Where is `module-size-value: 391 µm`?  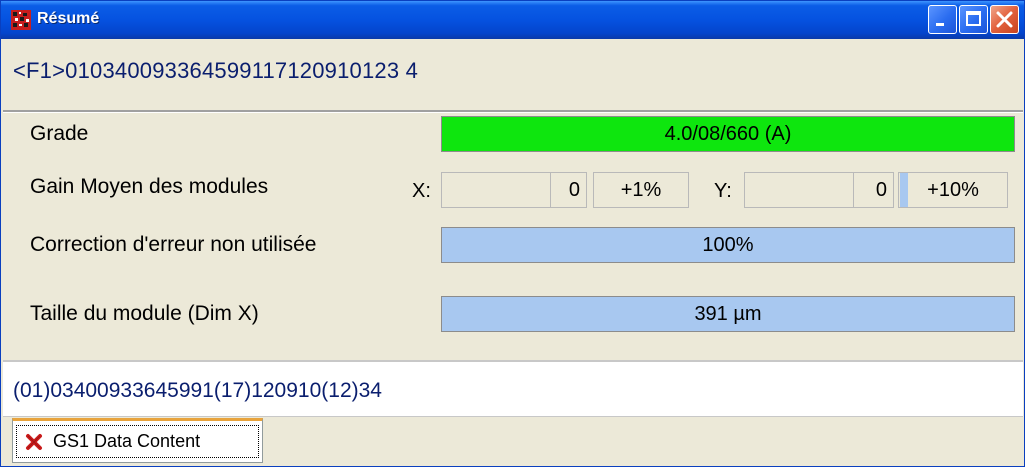 module-size-value: 391 µm is located at coordinates (728, 314).